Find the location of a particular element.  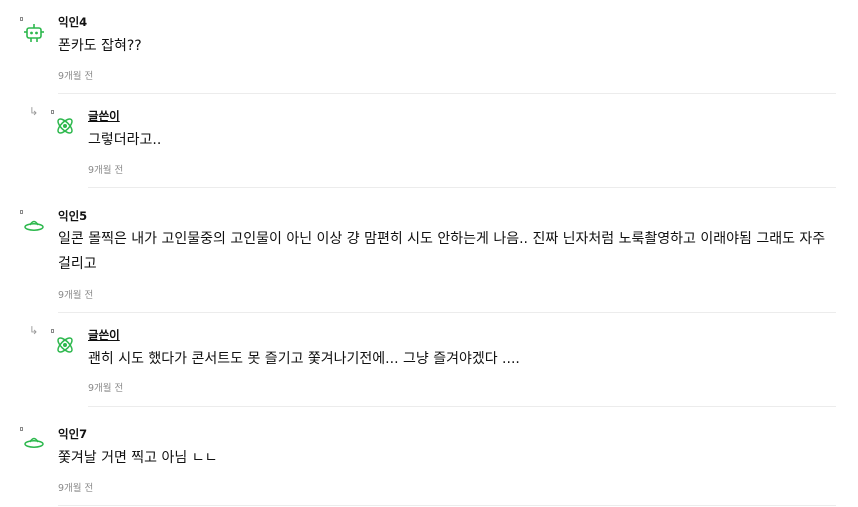

comment-text: 폰카도 잡혀?? is located at coordinates (100, 46).